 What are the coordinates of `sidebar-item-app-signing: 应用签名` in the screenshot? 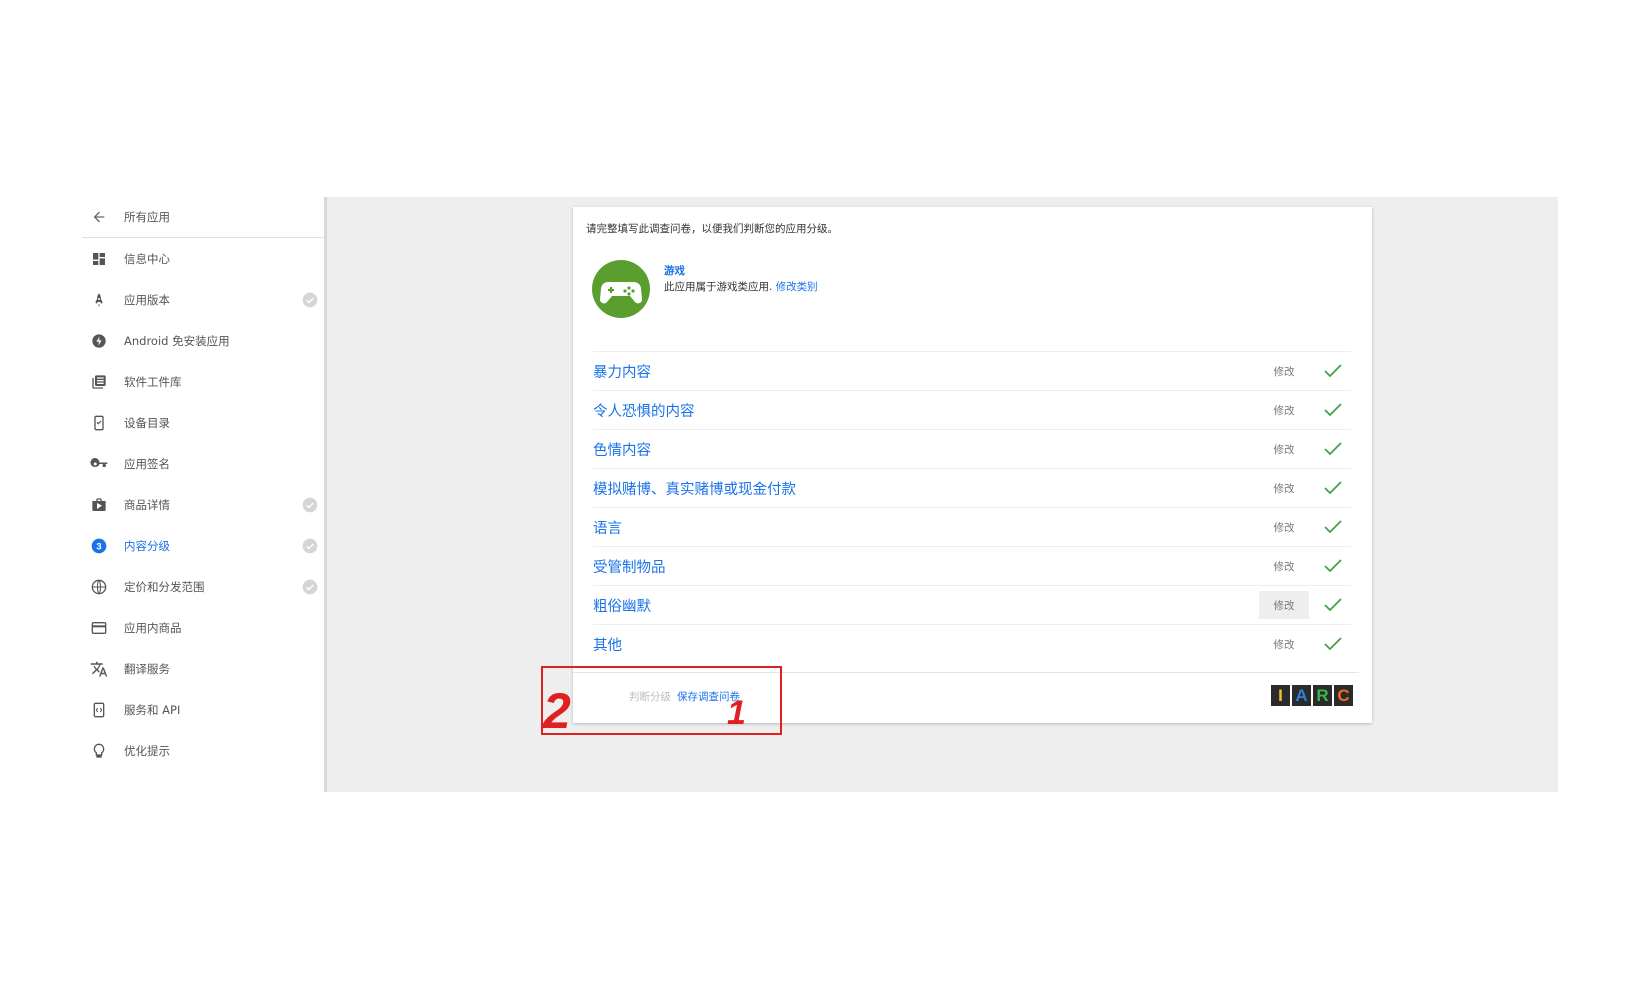 It's located at (204, 463).